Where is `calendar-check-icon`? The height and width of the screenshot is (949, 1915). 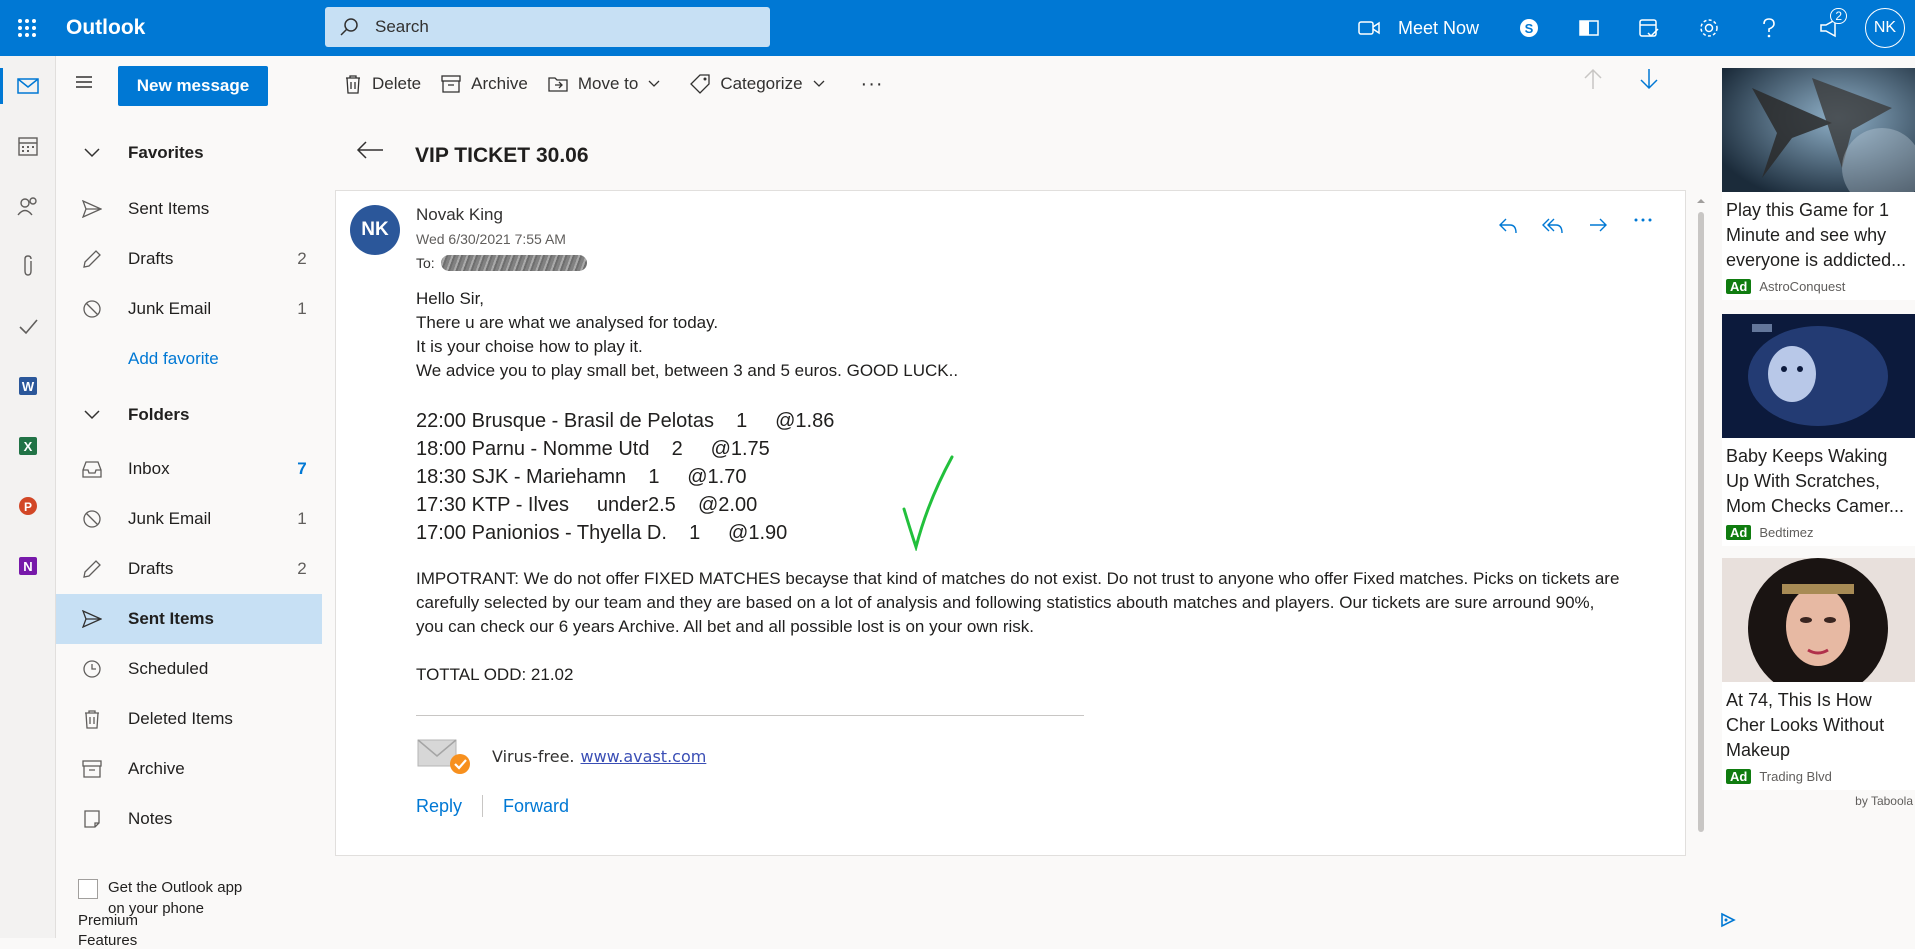 calendar-check-icon is located at coordinates (1649, 28).